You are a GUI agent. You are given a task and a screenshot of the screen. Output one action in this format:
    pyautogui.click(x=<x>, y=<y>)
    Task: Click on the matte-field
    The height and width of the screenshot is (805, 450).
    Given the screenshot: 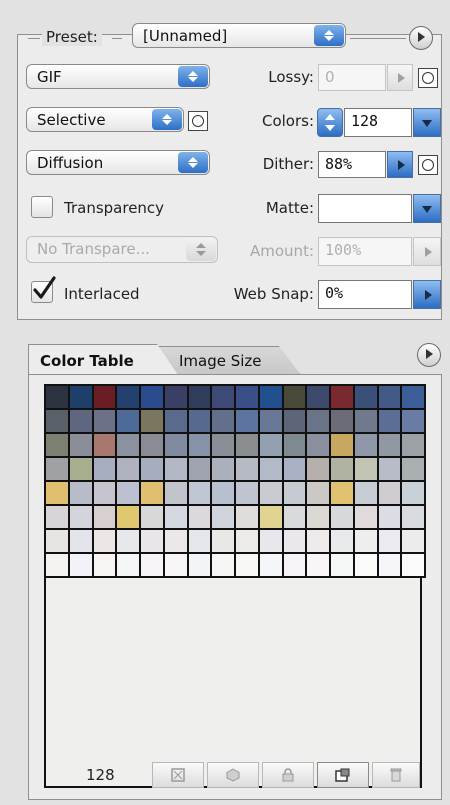 What is the action you would take?
    pyautogui.click(x=365, y=208)
    